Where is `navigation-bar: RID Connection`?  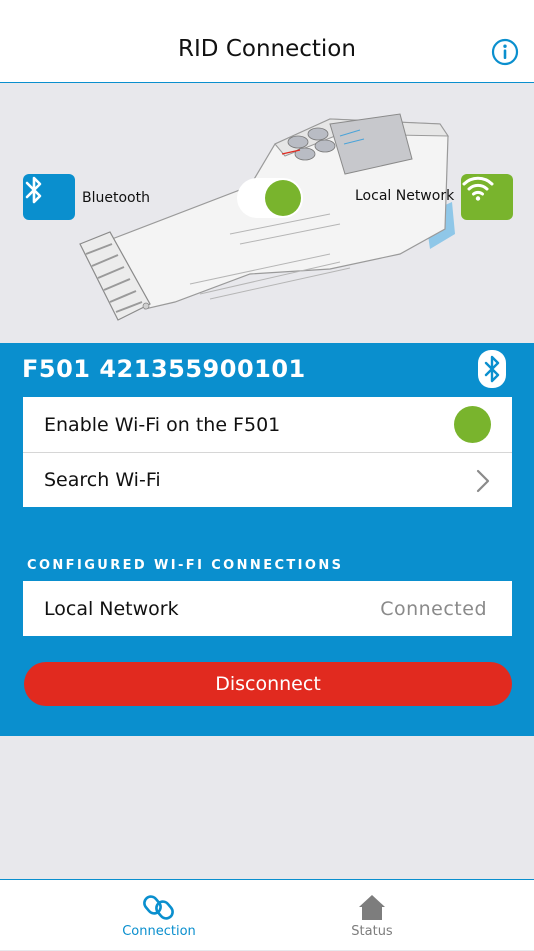 navigation-bar: RID Connection is located at coordinates (267, 41).